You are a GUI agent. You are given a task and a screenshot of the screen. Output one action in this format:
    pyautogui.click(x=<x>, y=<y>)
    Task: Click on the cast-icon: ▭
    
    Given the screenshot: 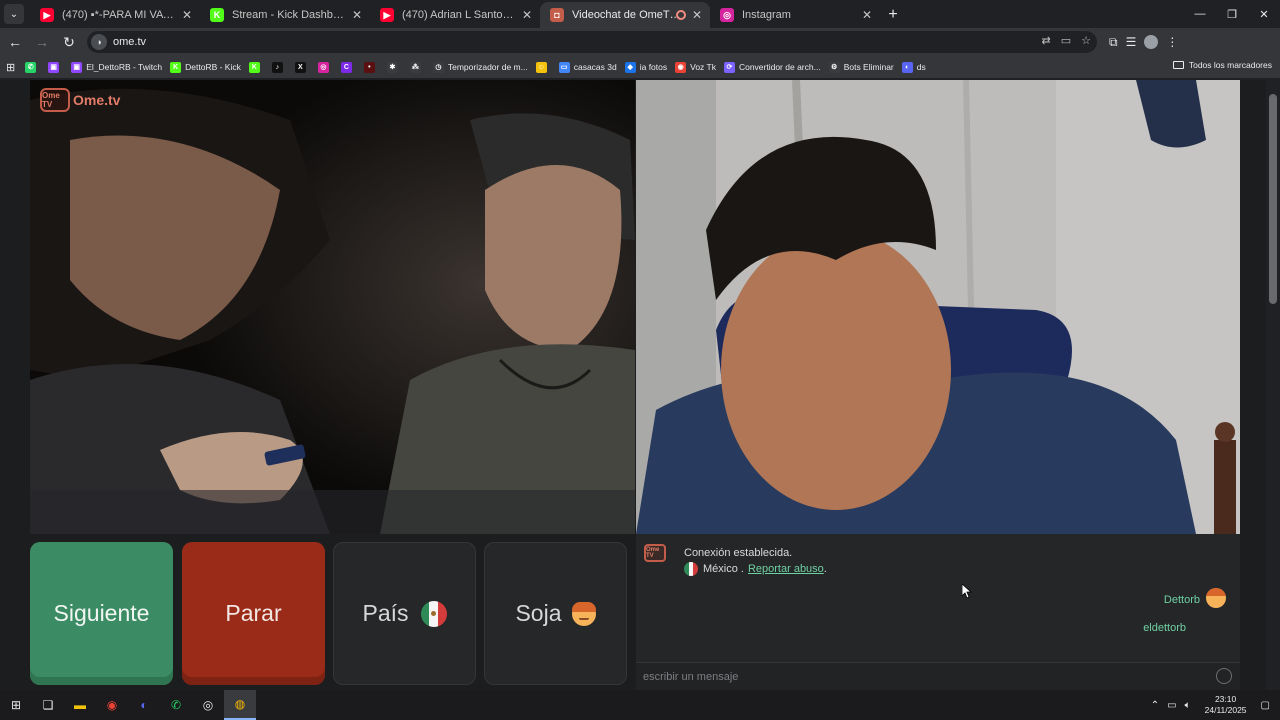 What is the action you would take?
    pyautogui.click(x=1066, y=40)
    